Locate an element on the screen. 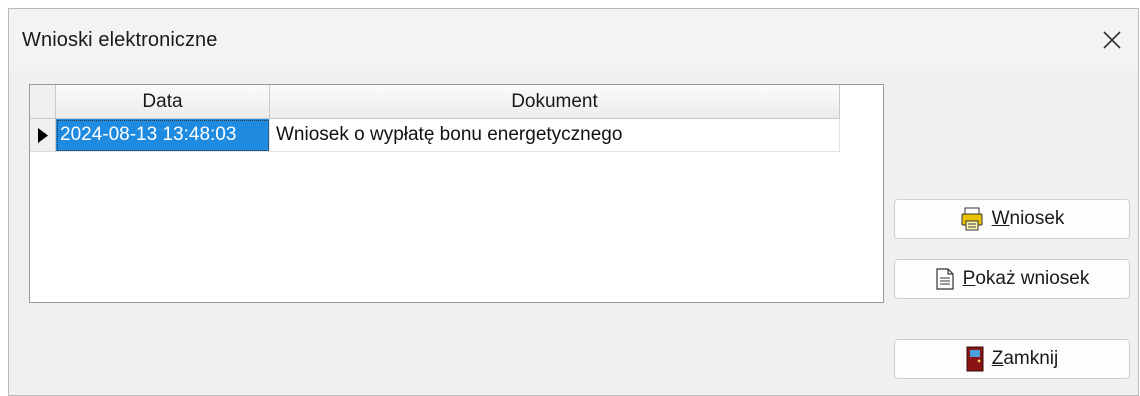 Image resolution: width=1140 pixels, height=396 pixels. wniosek-button: Wniosek is located at coordinates (1012, 219).